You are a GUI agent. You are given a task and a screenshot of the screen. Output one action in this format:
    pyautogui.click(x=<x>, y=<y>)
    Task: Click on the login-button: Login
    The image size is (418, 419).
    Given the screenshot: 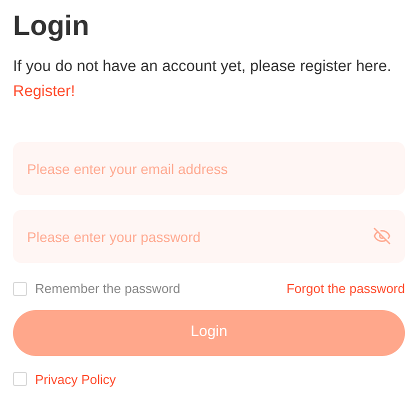 What is the action you would take?
    pyautogui.click(x=209, y=333)
    